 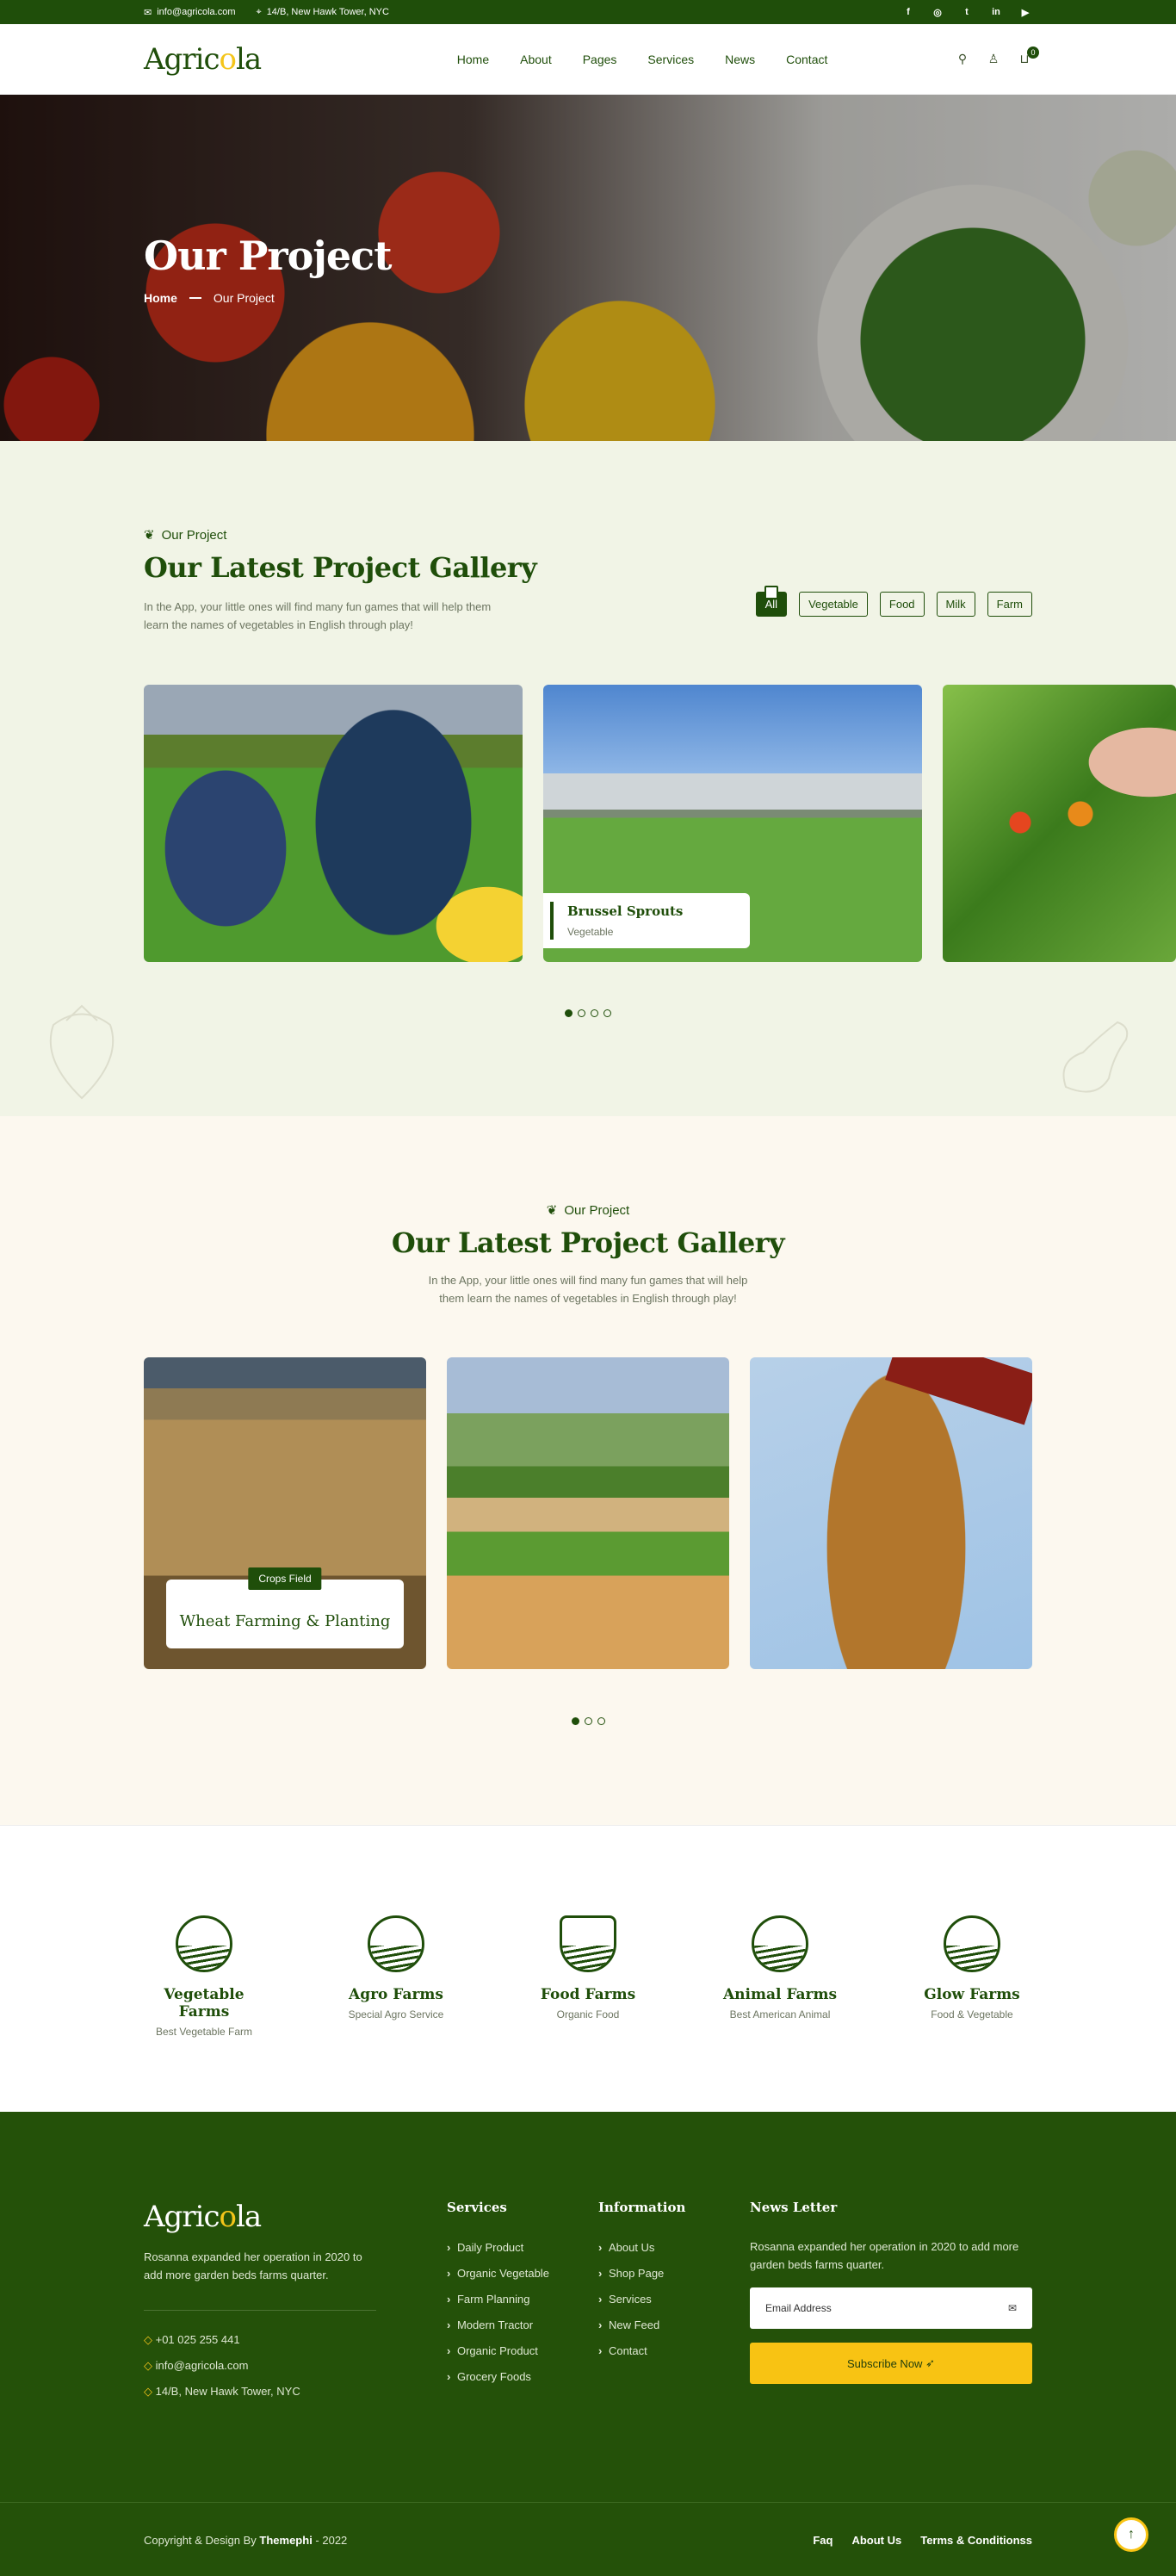 What do you see at coordinates (1059, 823) in the screenshot?
I see `gallery-card-tomatoes` at bounding box center [1059, 823].